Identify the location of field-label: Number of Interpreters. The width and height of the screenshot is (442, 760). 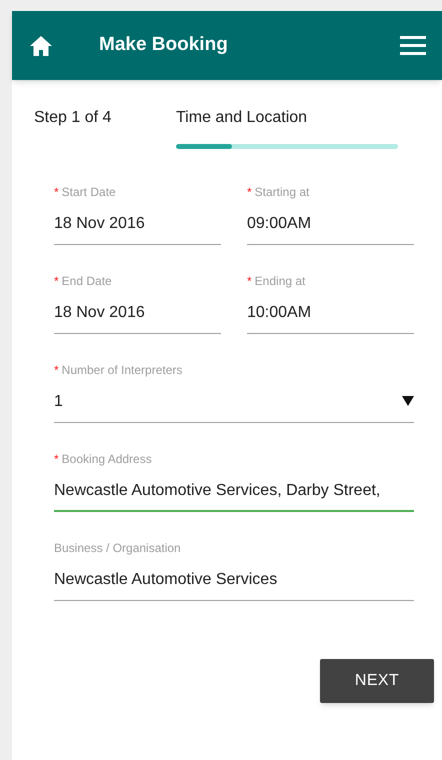
(122, 370).